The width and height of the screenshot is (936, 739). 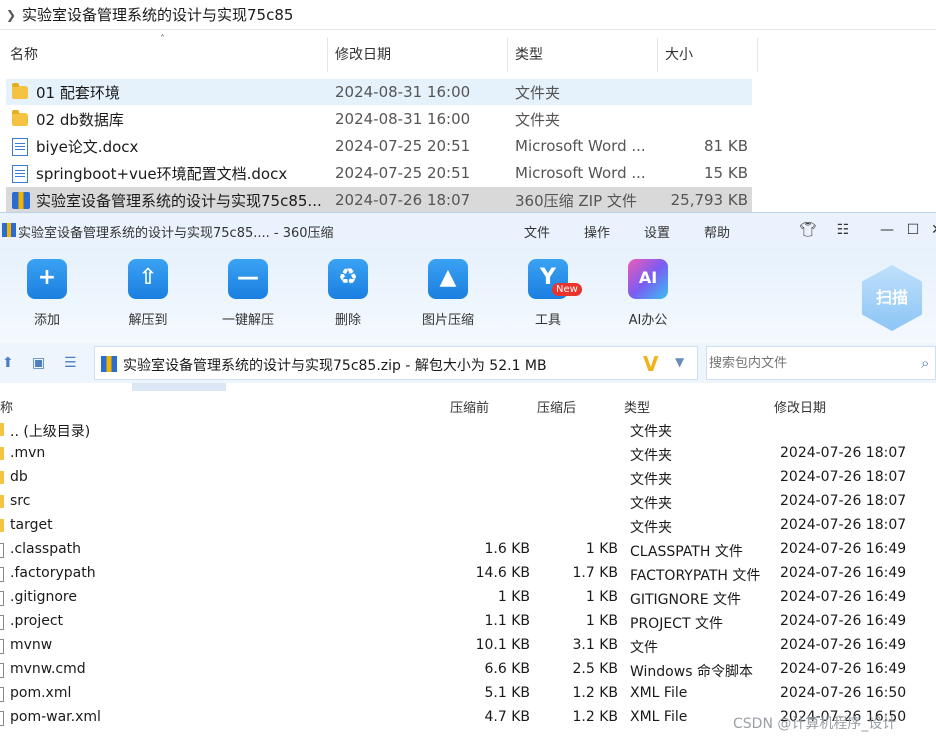 What do you see at coordinates (70, 363) in the screenshot?
I see `view-list-icon: ☰` at bounding box center [70, 363].